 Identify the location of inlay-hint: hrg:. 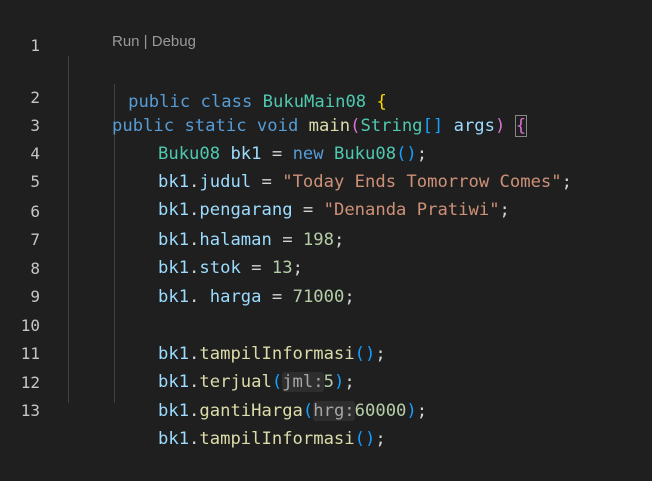
(334, 411).